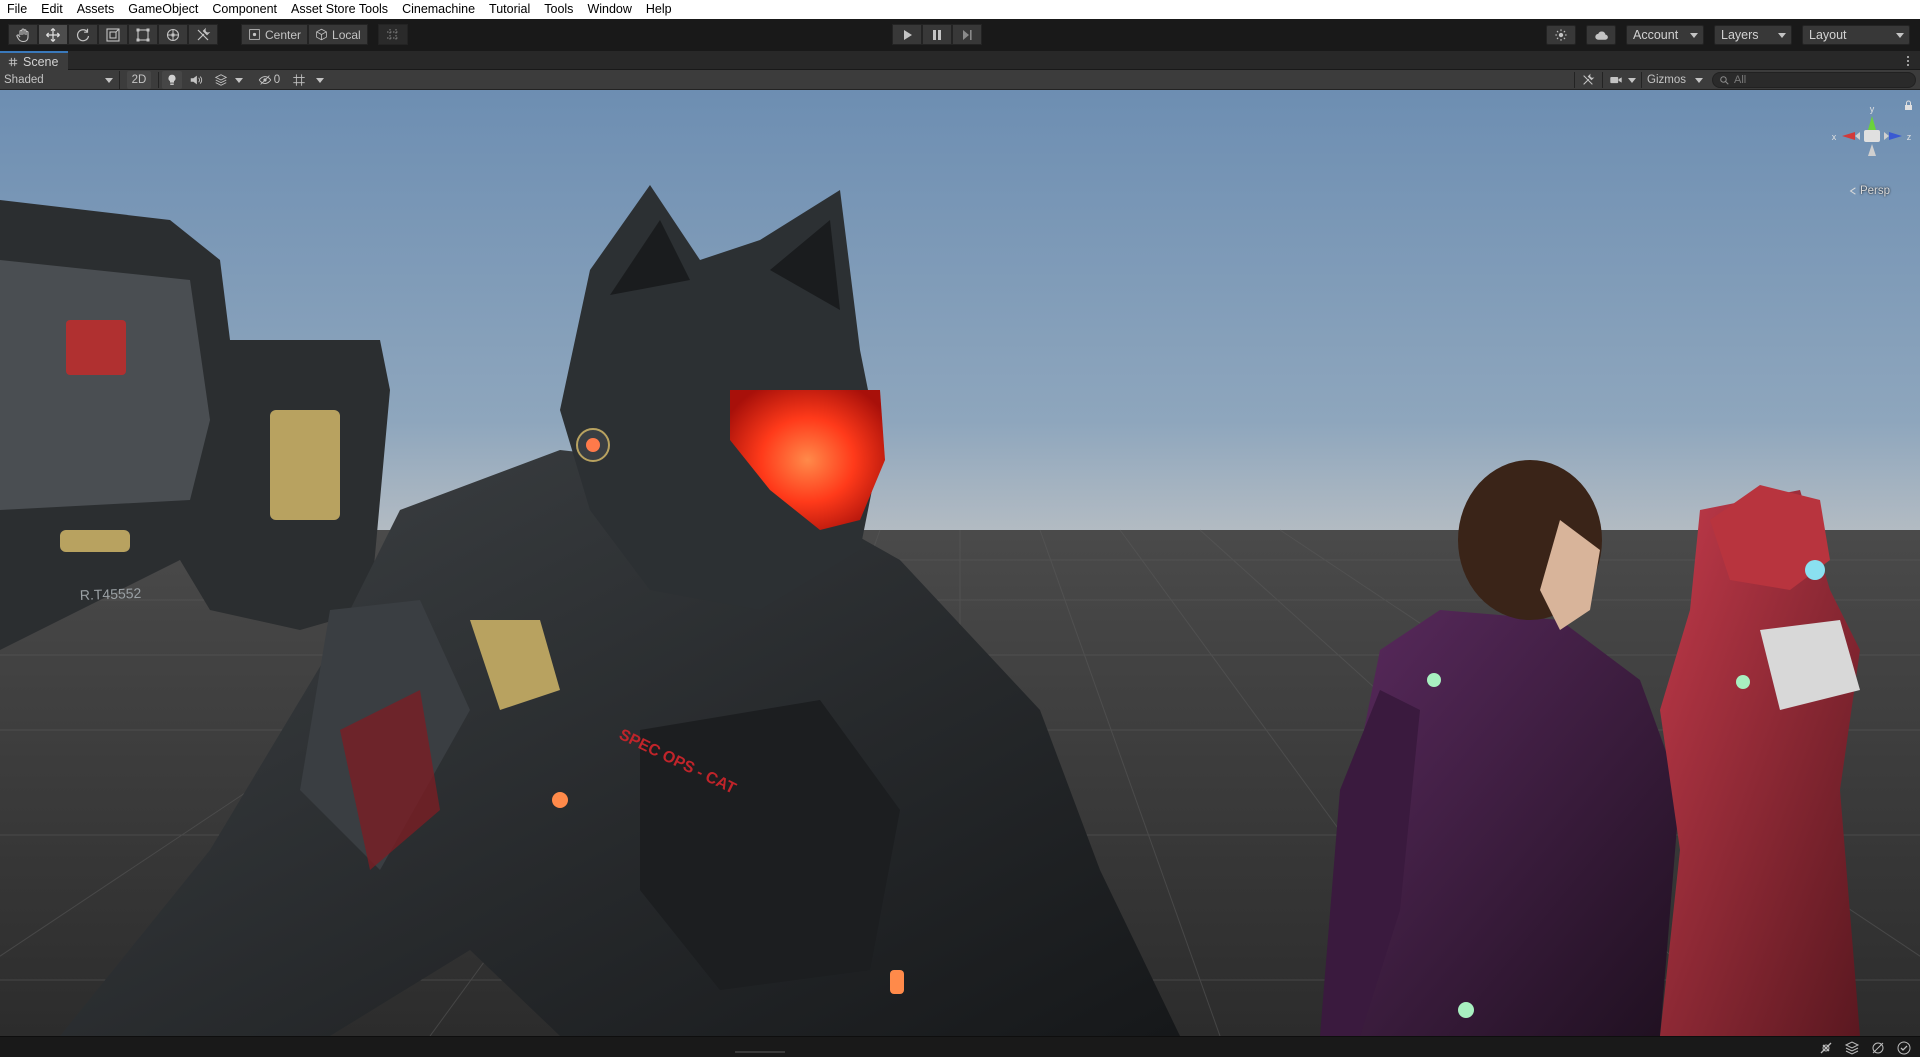 The width and height of the screenshot is (1920, 1057). What do you see at coordinates (96, 9) in the screenshot?
I see `menu-assets: Assets` at bounding box center [96, 9].